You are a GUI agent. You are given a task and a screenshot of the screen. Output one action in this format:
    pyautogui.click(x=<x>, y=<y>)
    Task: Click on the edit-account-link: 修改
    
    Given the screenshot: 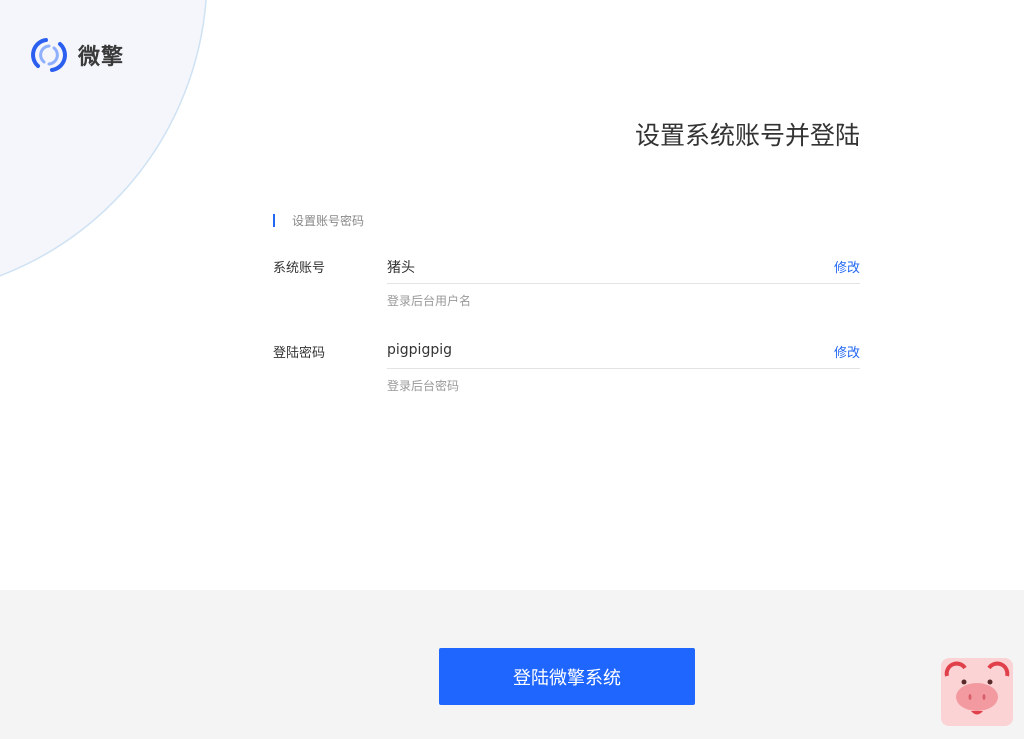 What is the action you would take?
    pyautogui.click(x=847, y=266)
    